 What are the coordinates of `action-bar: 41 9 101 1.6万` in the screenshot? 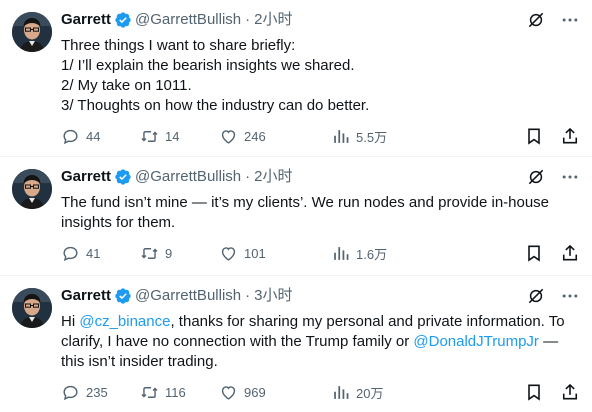 It's located at (320, 253).